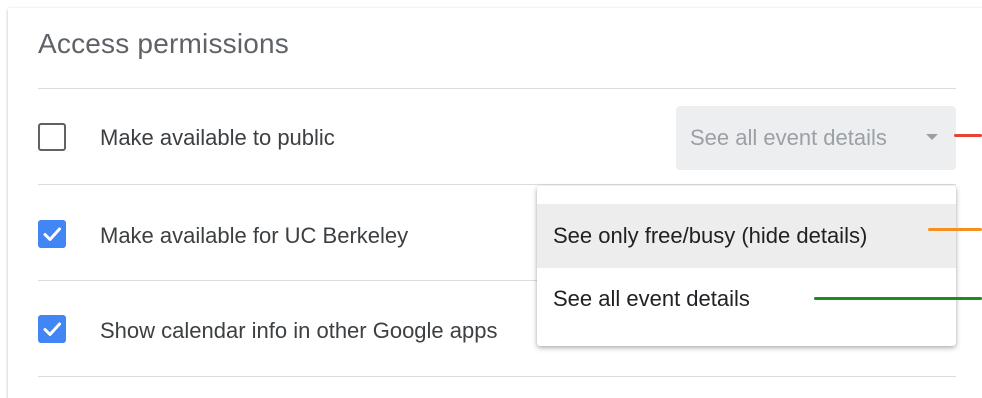 The height and width of the screenshot is (398, 982). I want to click on organization-checkbox, so click(52, 234).